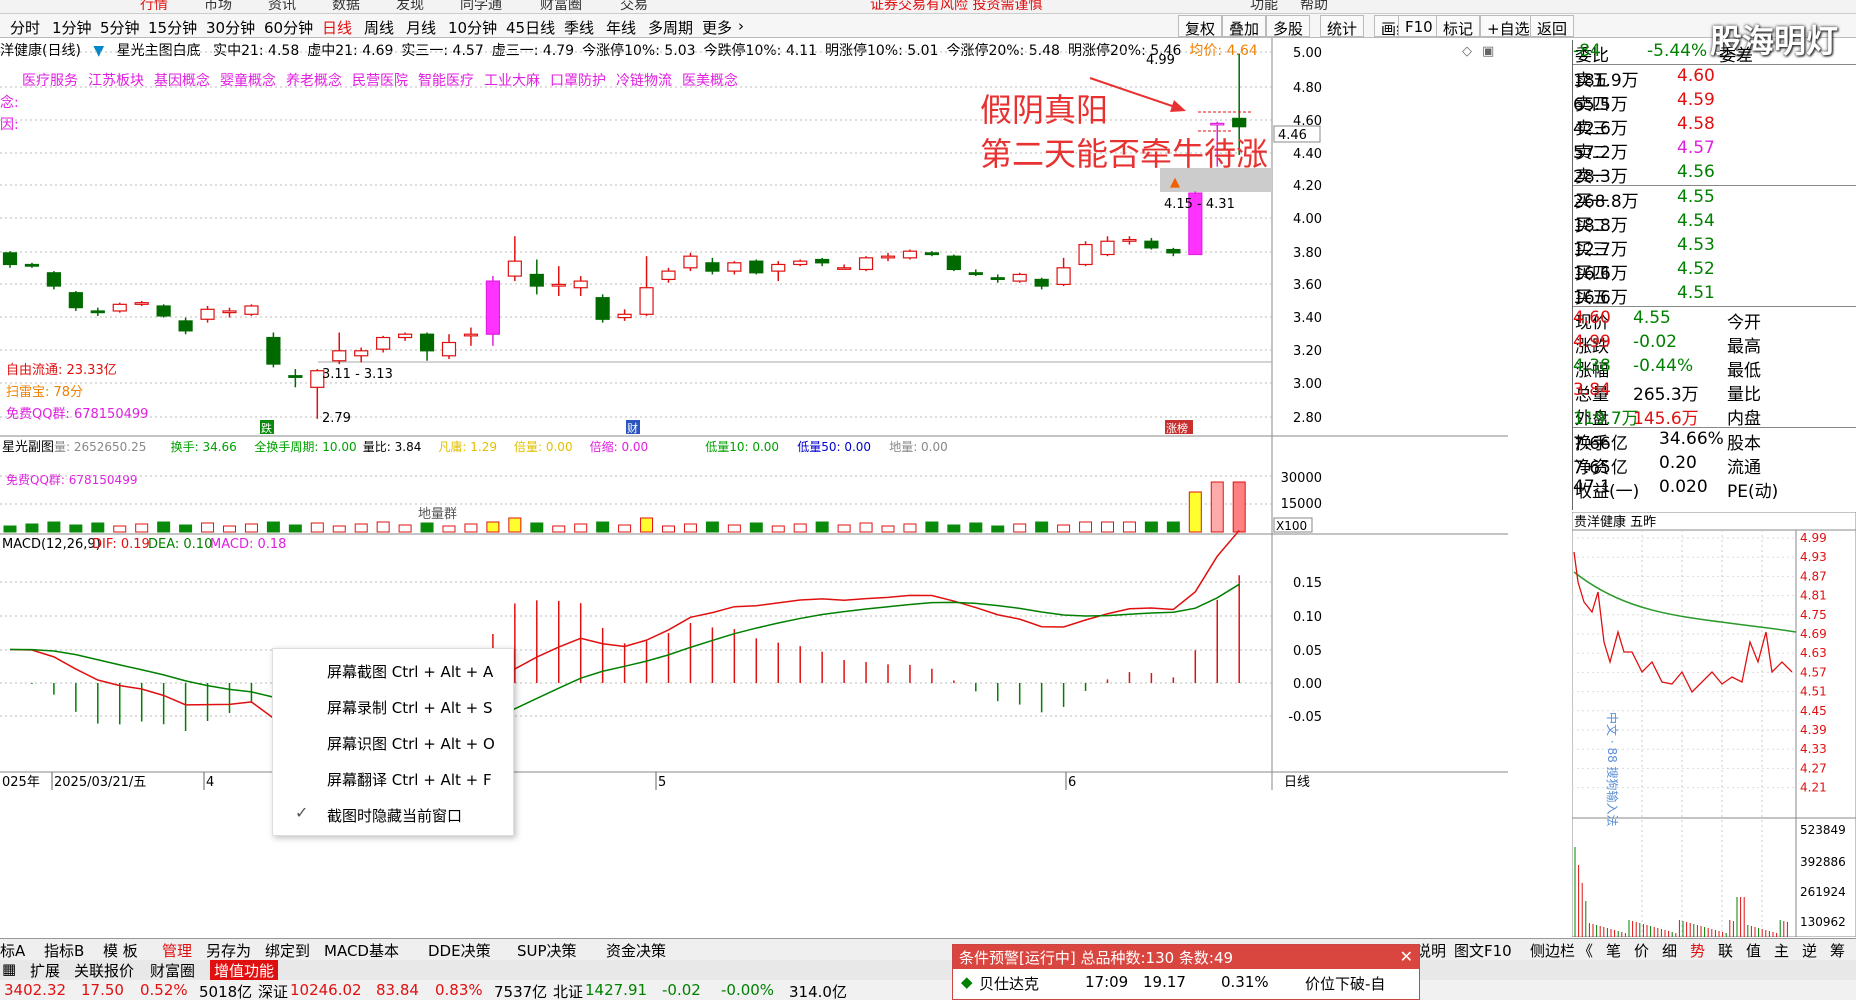  What do you see at coordinates (1714, 488) in the screenshot?
I see `fund-row-2: 收益(一) 0.020 PE(动) 47.1` at bounding box center [1714, 488].